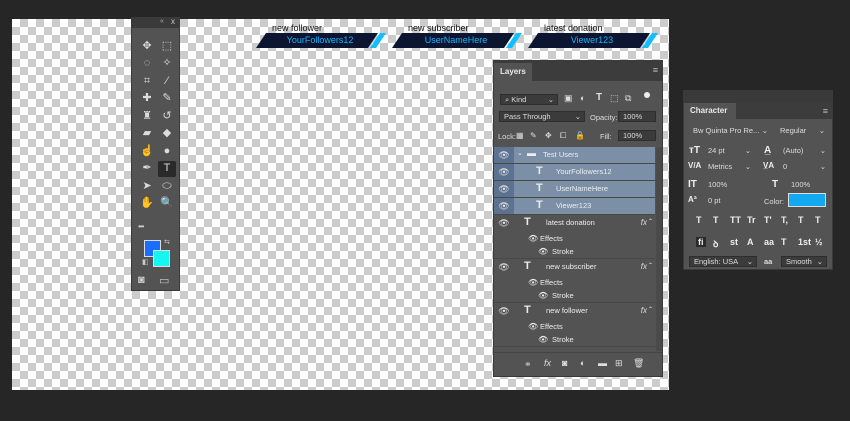  I want to click on magic-wand-tool-icon: ✧, so click(167, 64).